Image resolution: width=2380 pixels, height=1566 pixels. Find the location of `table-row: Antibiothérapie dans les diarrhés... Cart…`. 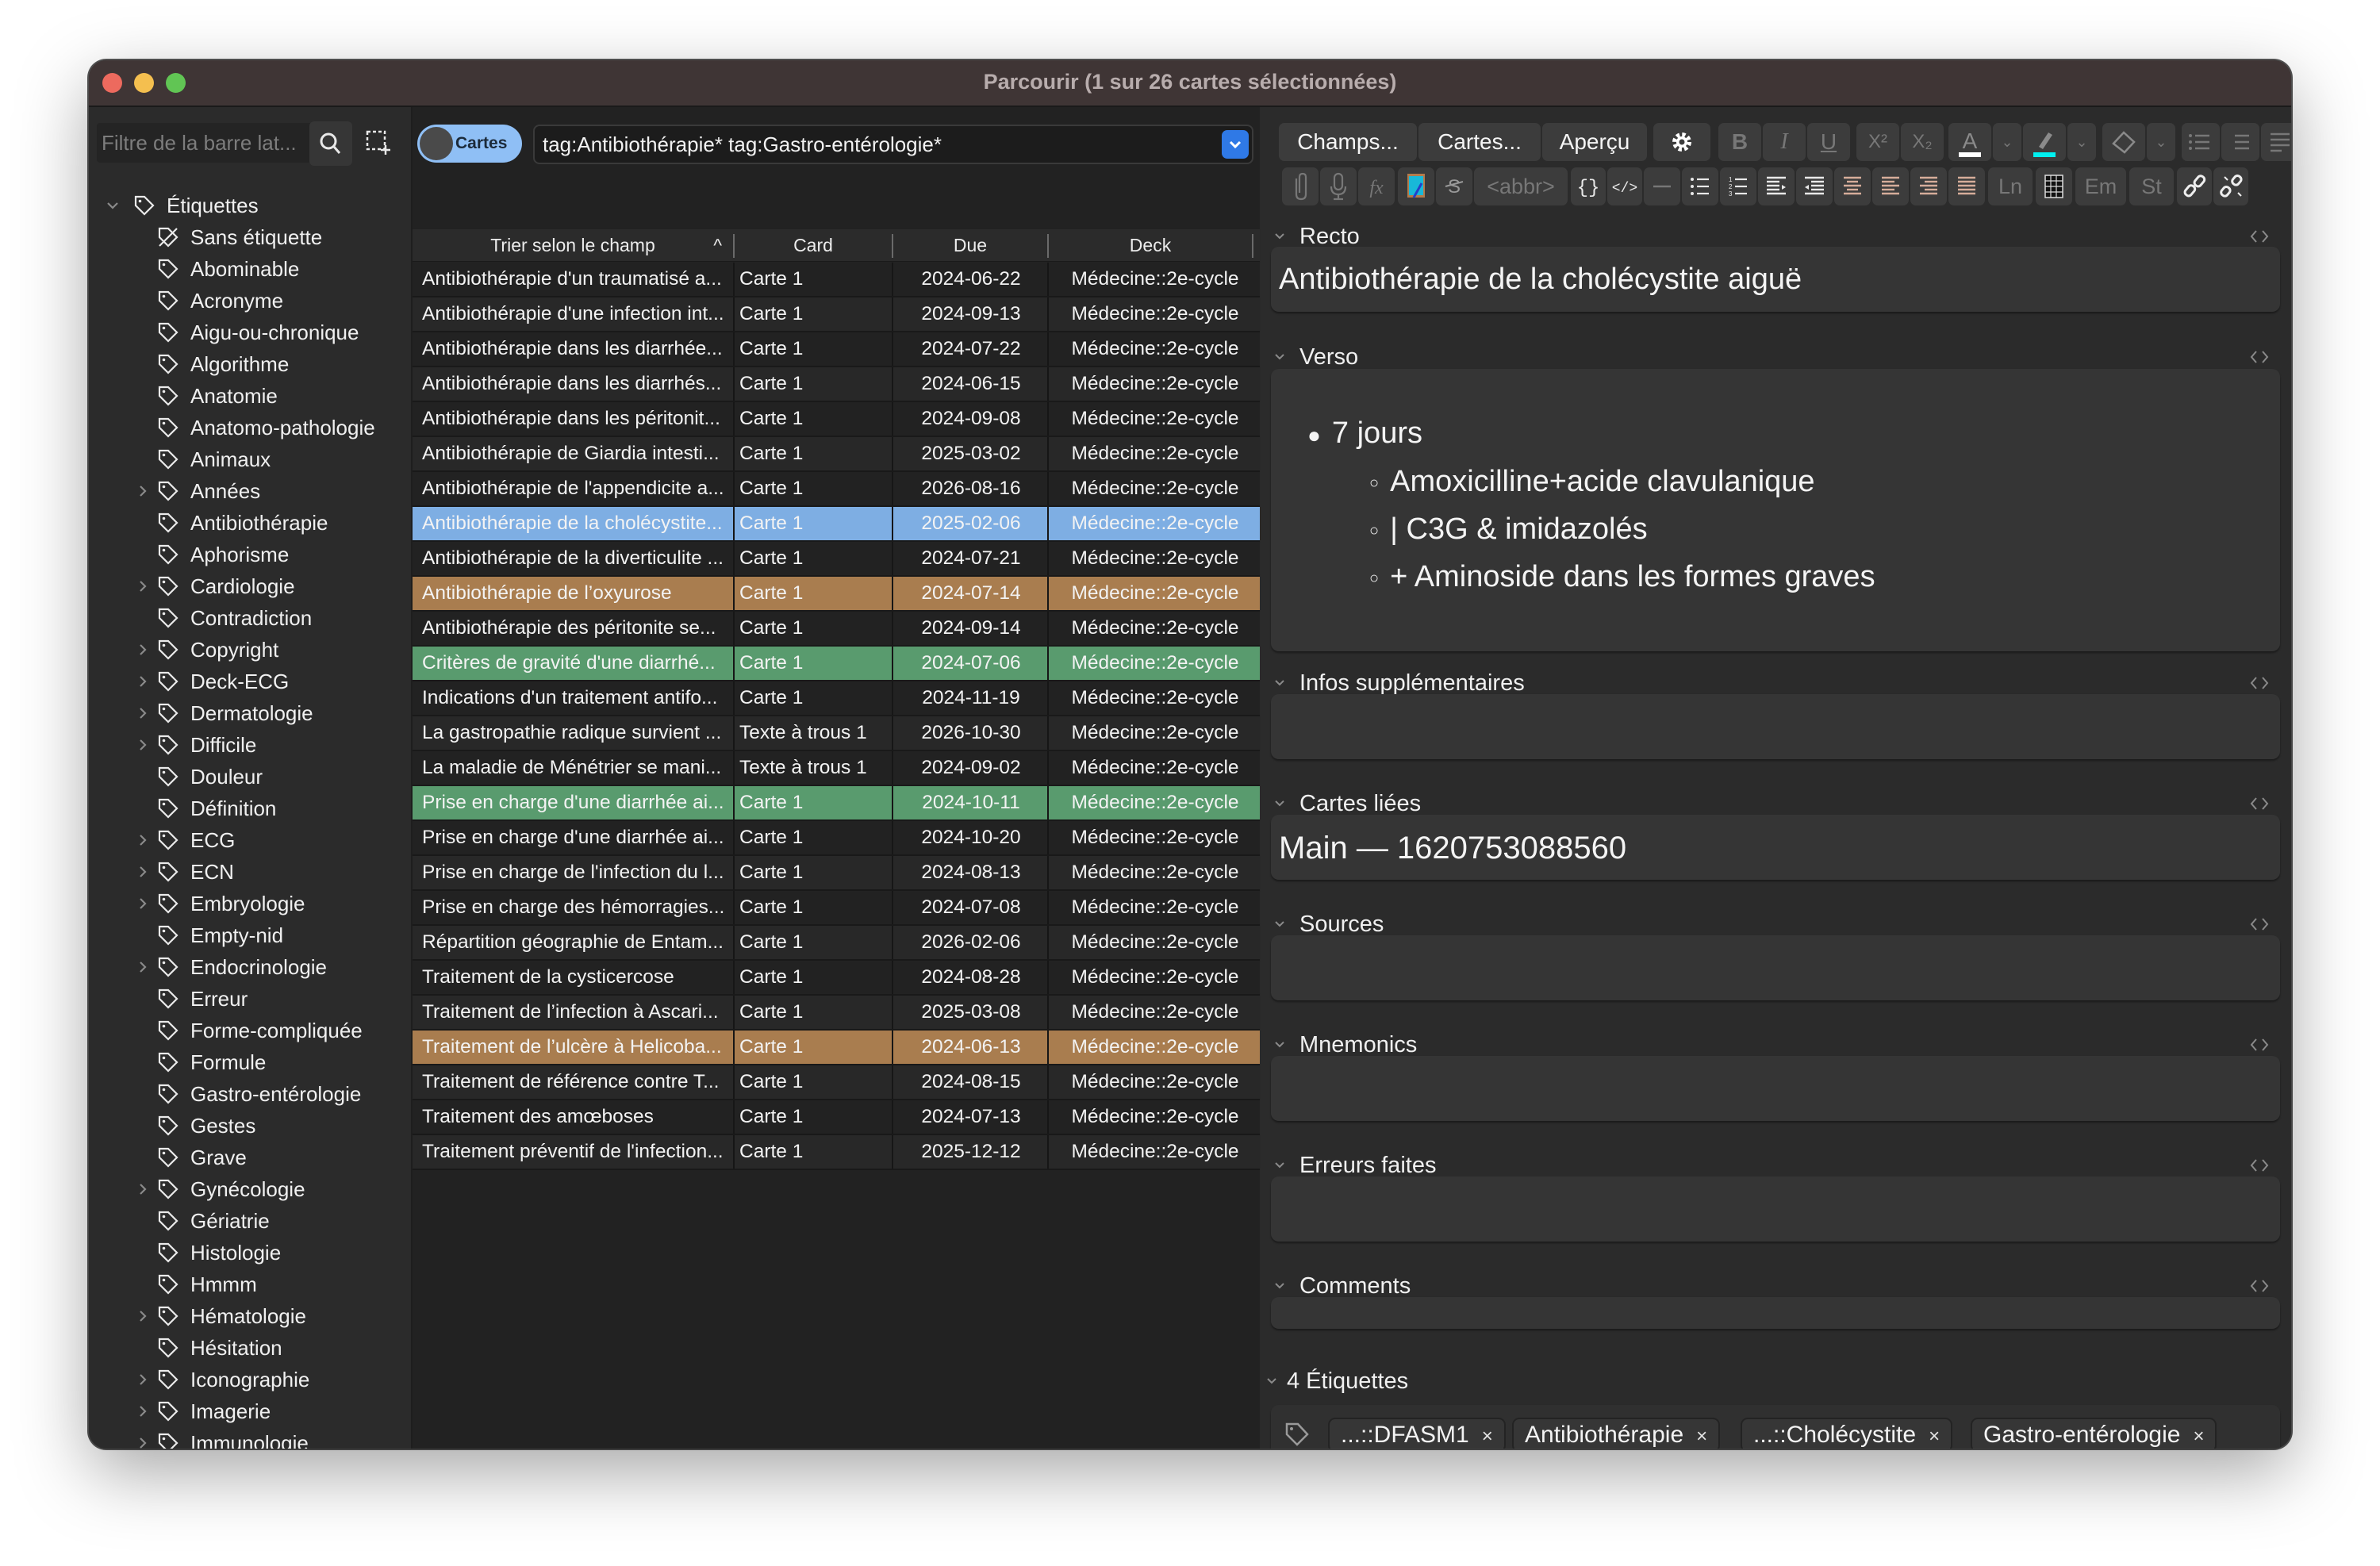

table-row: Antibiothérapie dans les diarrhés... Cart… is located at coordinates (837, 384).